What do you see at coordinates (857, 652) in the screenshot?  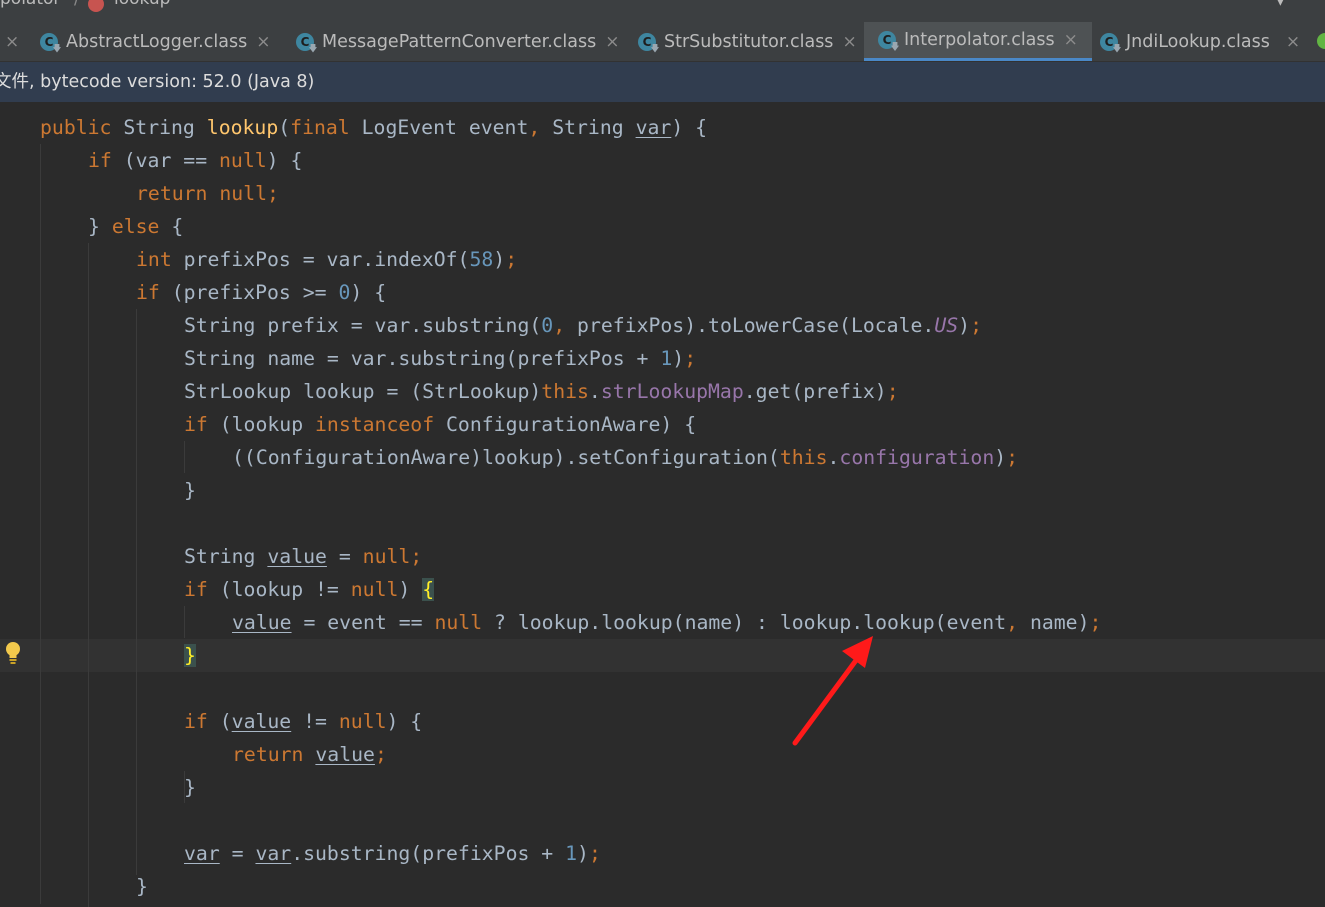 I see `arrow-head` at bounding box center [857, 652].